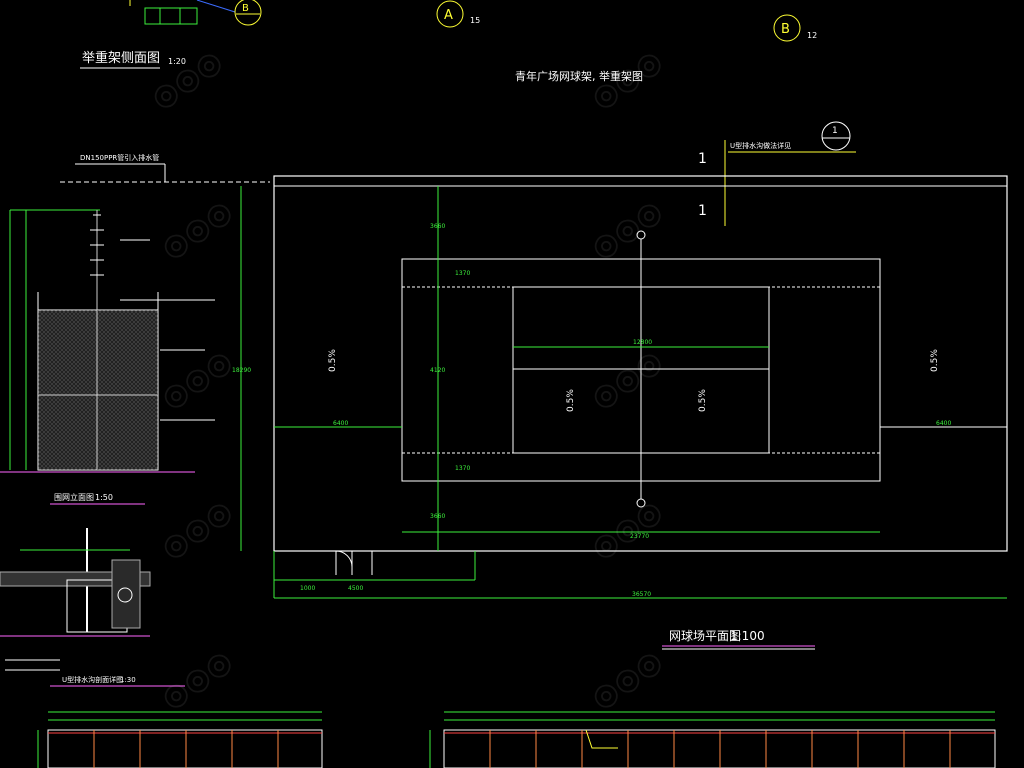 This screenshot has width=1024, height=768. What do you see at coordinates (747, 636) in the screenshot?
I see `svg-text: 1:100` at bounding box center [747, 636].